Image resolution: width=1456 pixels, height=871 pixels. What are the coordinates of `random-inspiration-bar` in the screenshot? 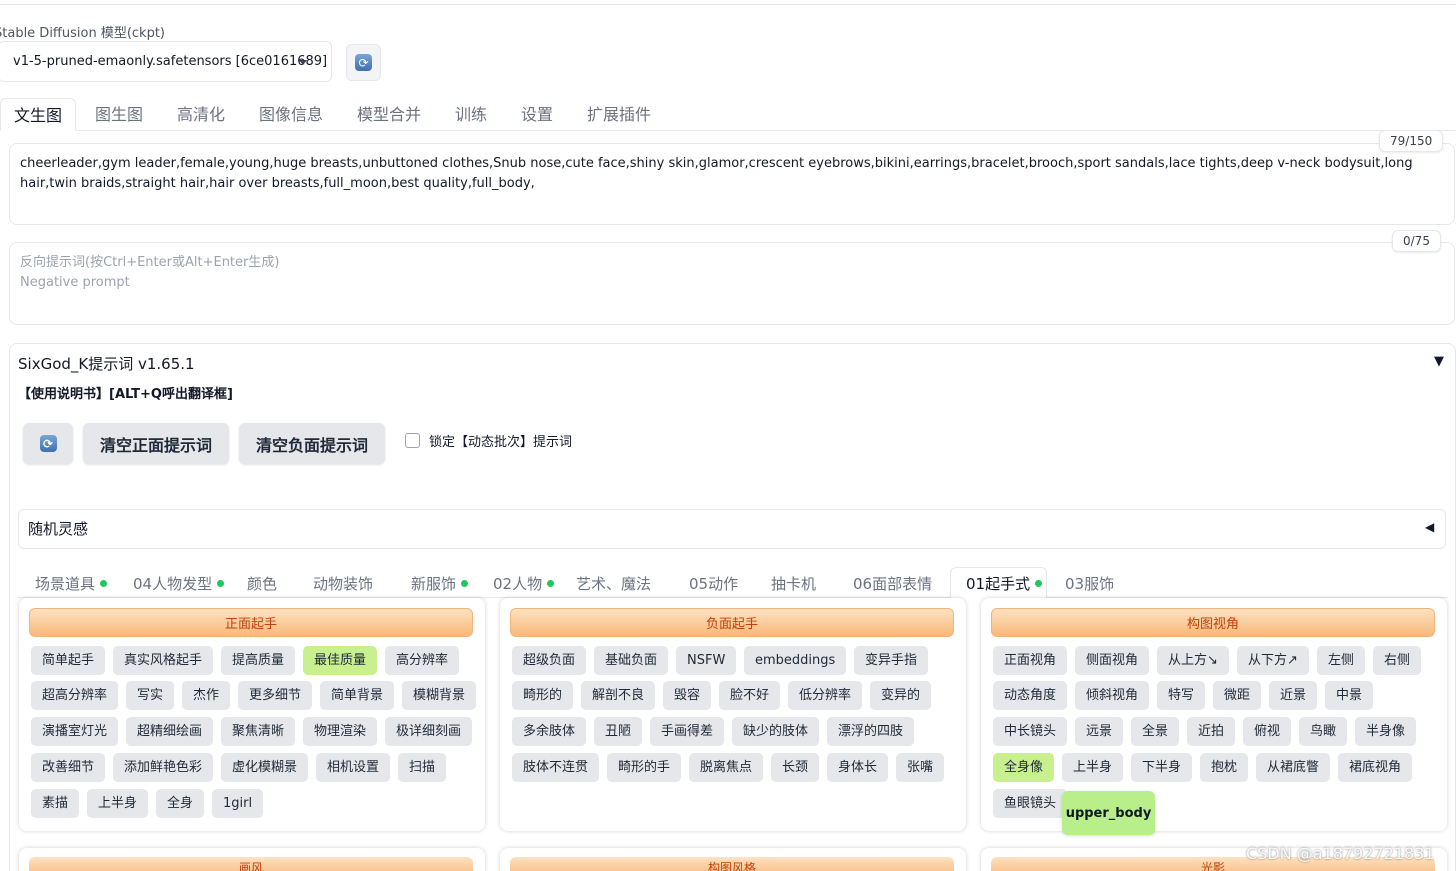 It's located at (732, 529).